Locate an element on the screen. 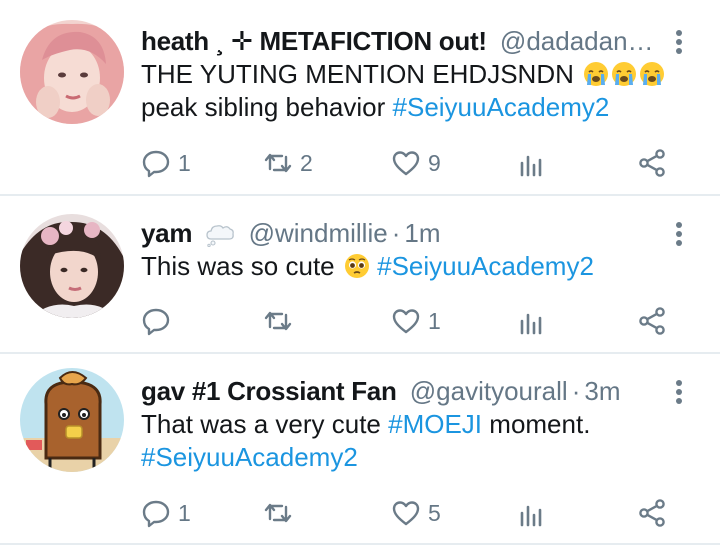 This screenshot has width=720, height=545. retweet-count: 2 is located at coordinates (306, 162).